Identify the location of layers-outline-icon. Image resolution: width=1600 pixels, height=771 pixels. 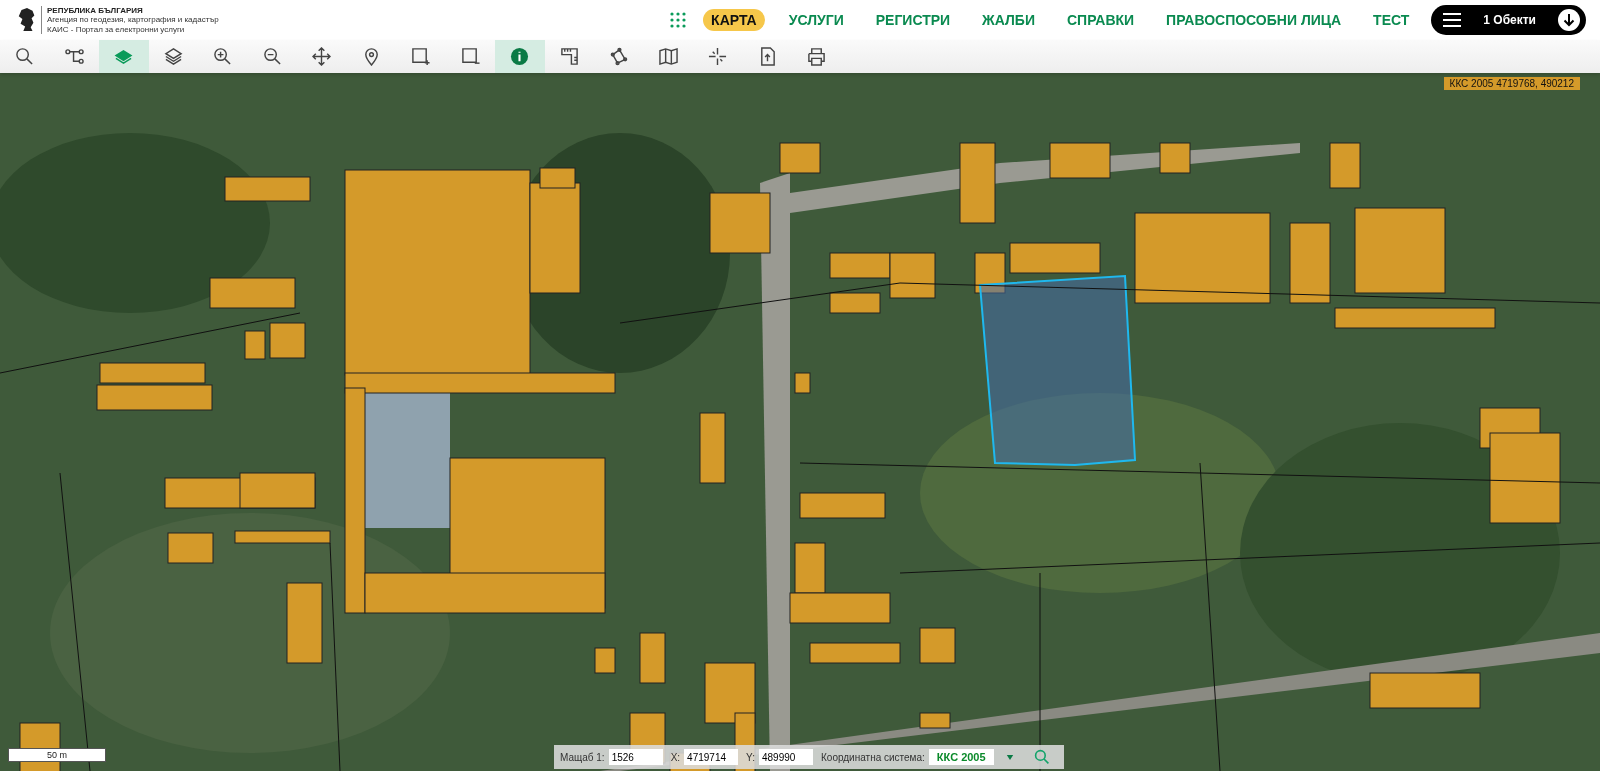
(173, 56).